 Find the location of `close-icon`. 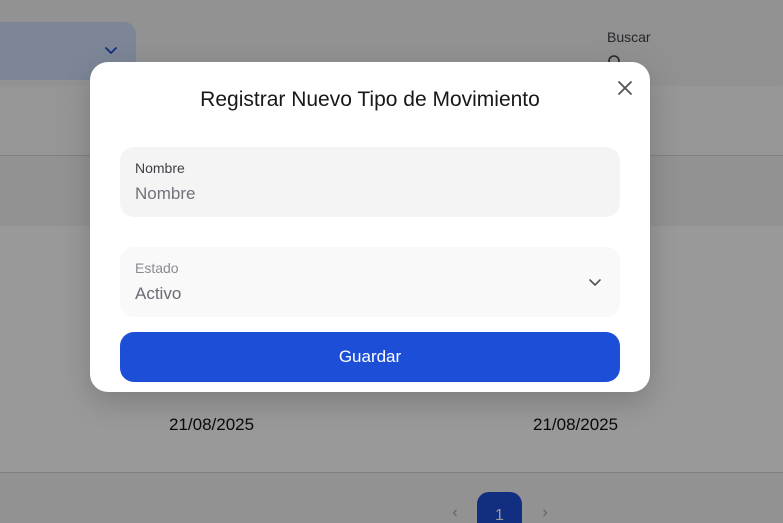

close-icon is located at coordinates (625, 88).